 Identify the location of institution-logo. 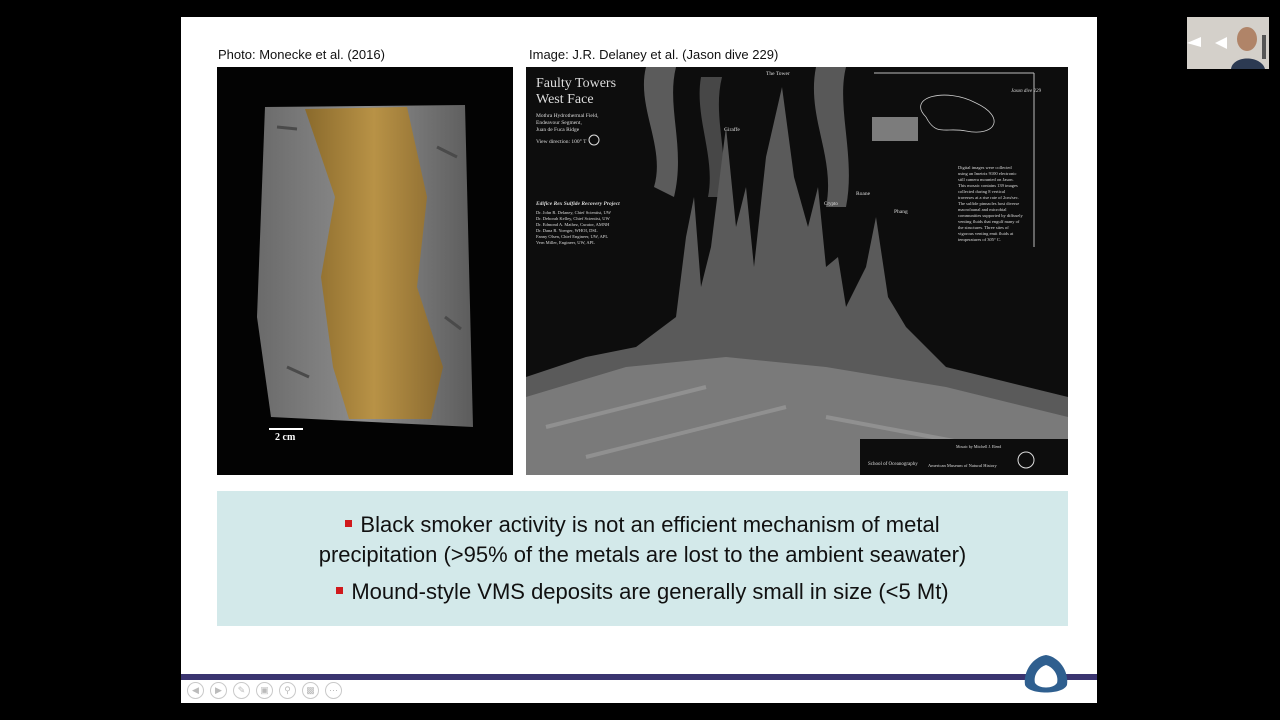
(1046, 677).